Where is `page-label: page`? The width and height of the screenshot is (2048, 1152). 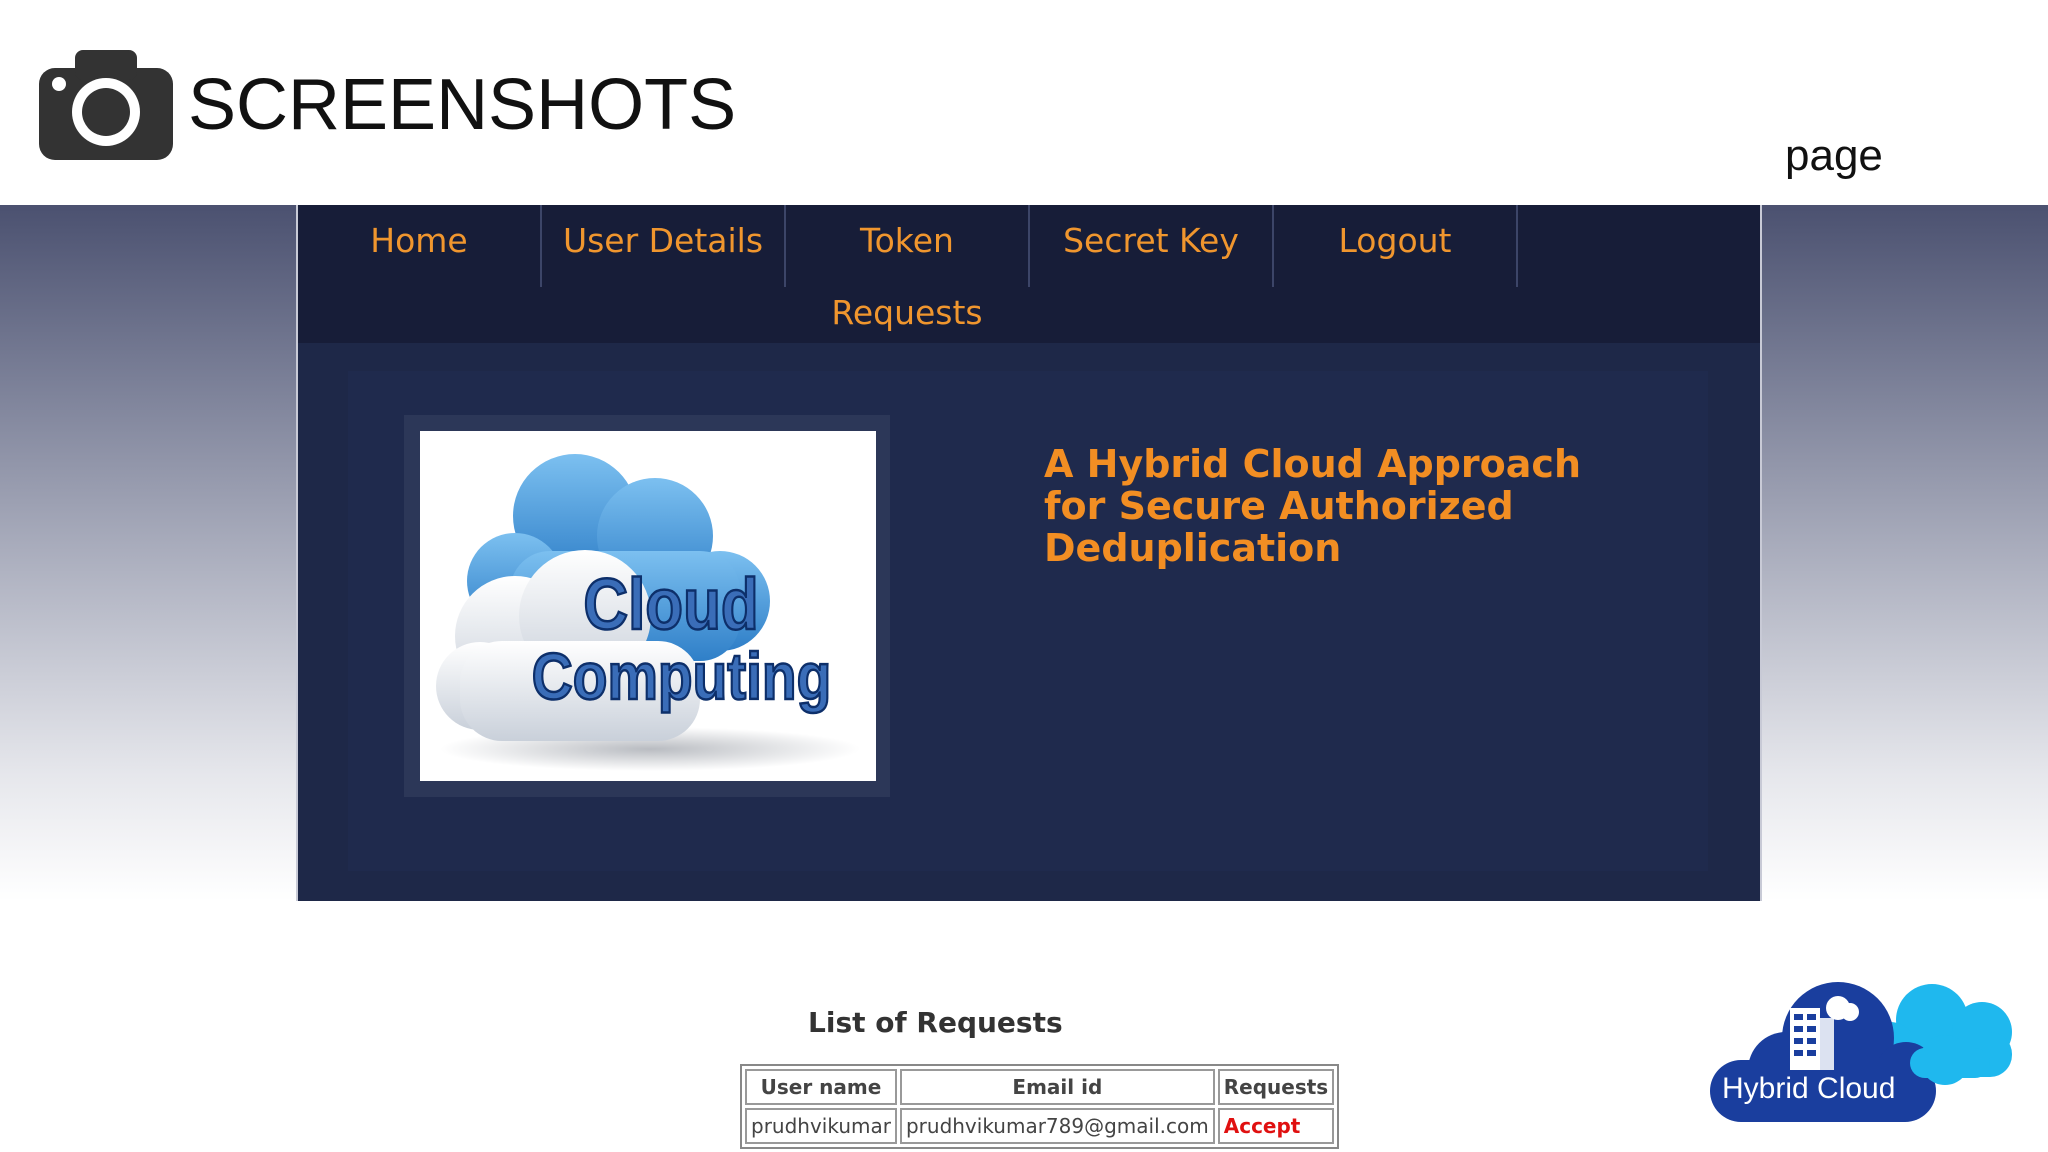 page-label: page is located at coordinates (1834, 155).